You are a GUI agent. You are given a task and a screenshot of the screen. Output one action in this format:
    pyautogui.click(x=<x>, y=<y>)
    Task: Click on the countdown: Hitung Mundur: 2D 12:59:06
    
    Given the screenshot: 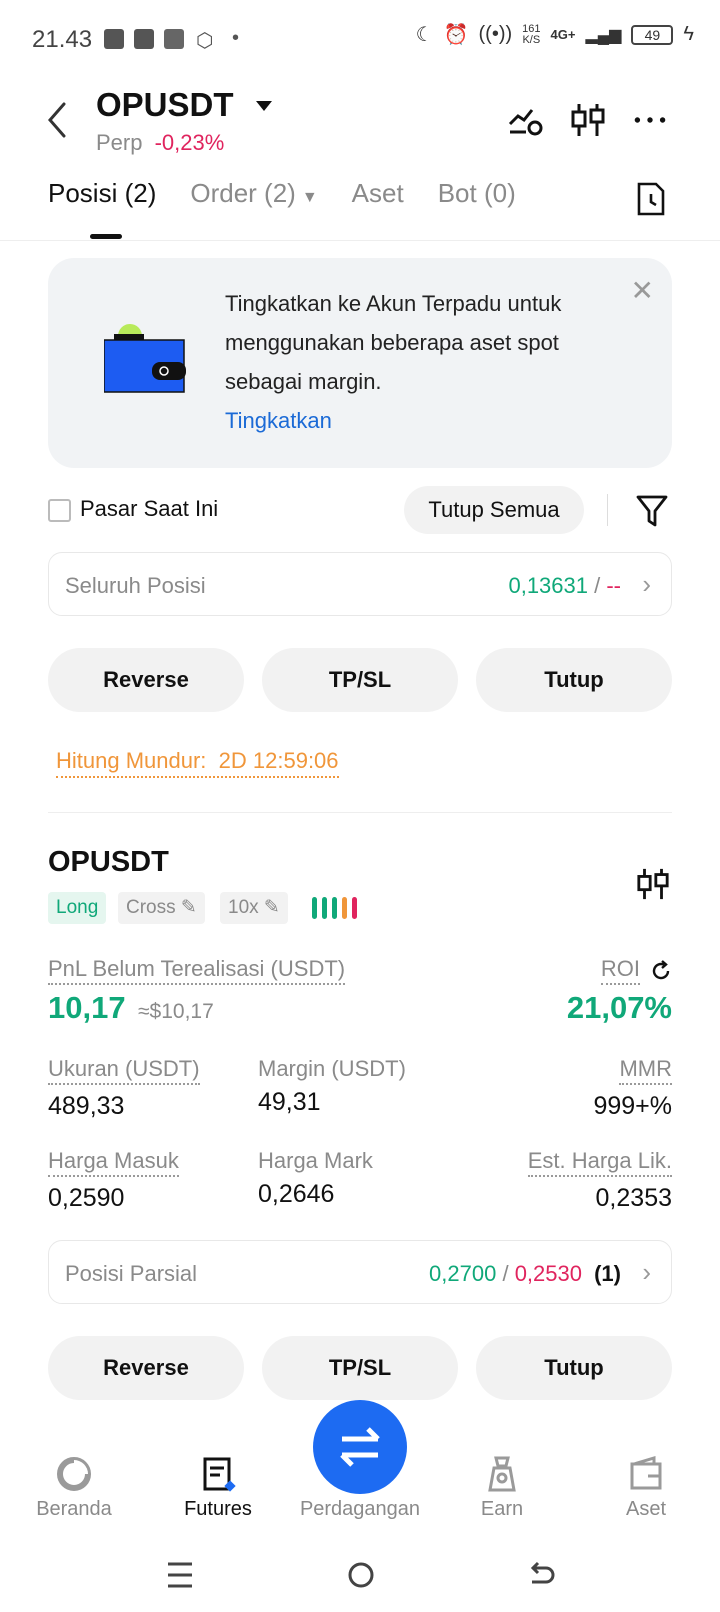 What is the action you would take?
    pyautogui.click(x=197, y=763)
    